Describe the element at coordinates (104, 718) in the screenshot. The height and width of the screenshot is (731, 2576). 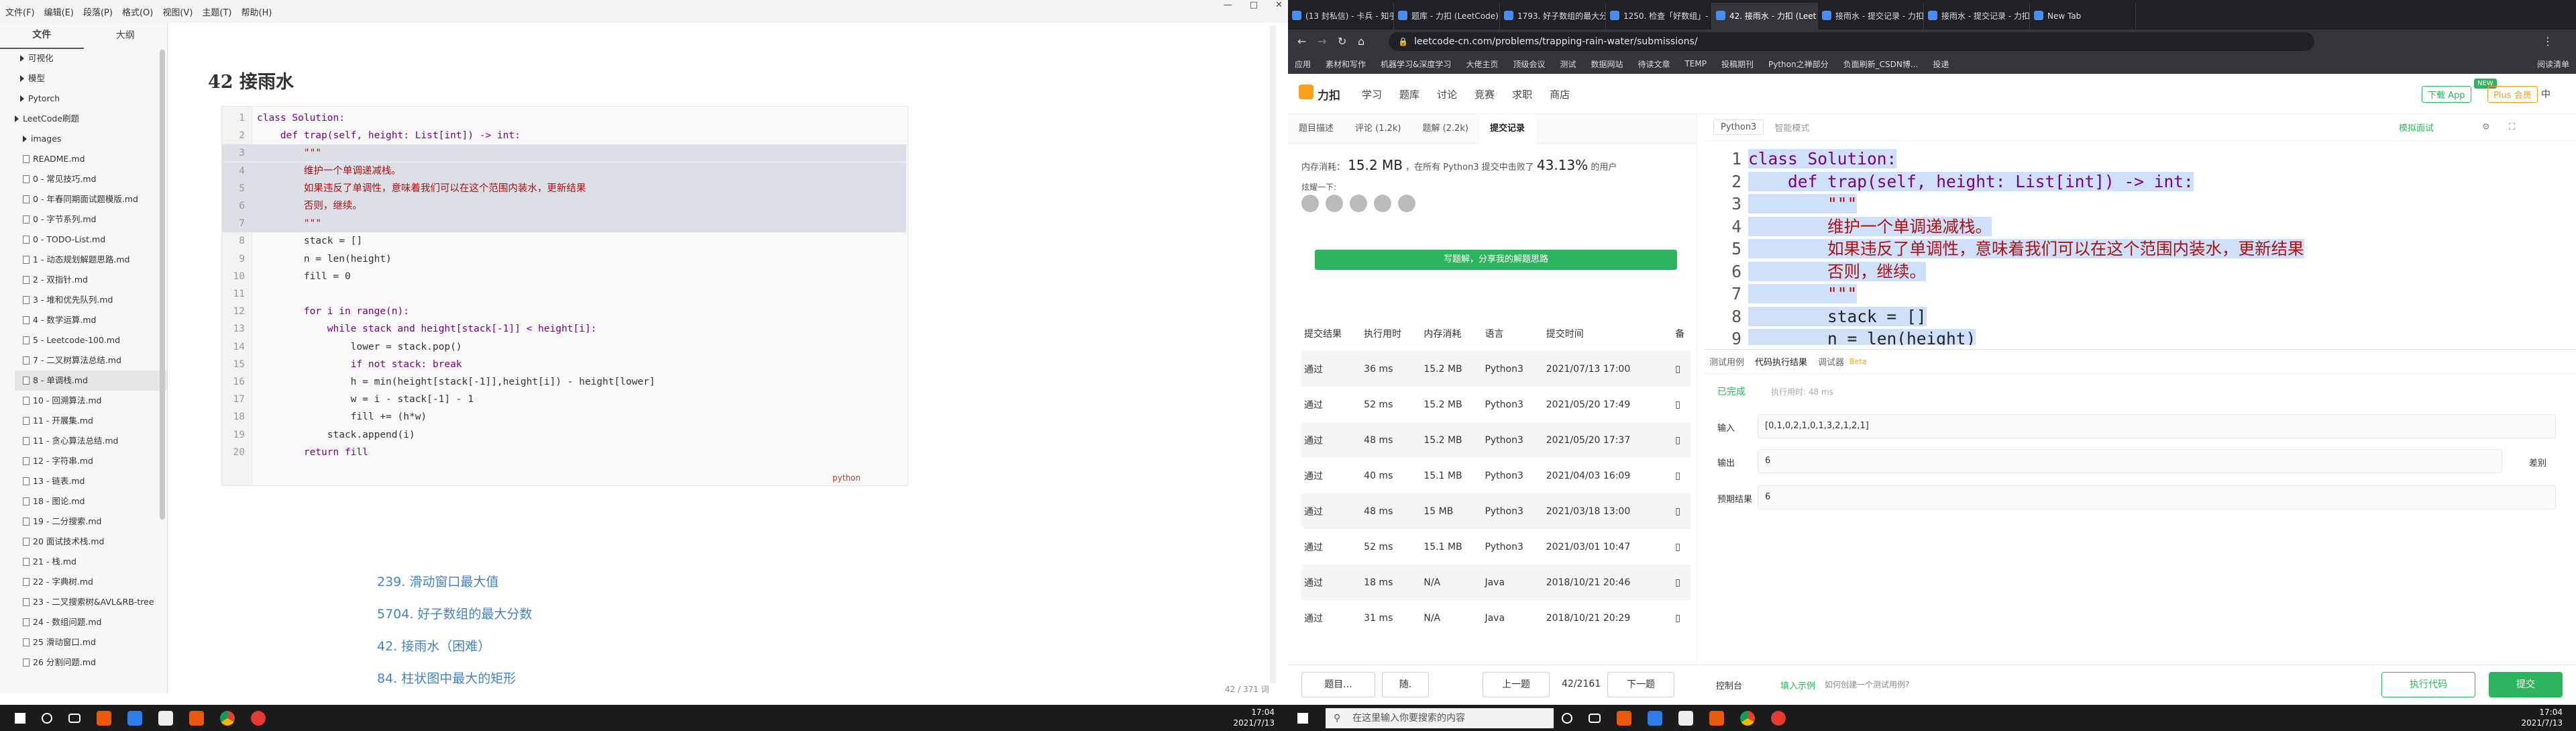
I see `app-orange-icon` at that location.